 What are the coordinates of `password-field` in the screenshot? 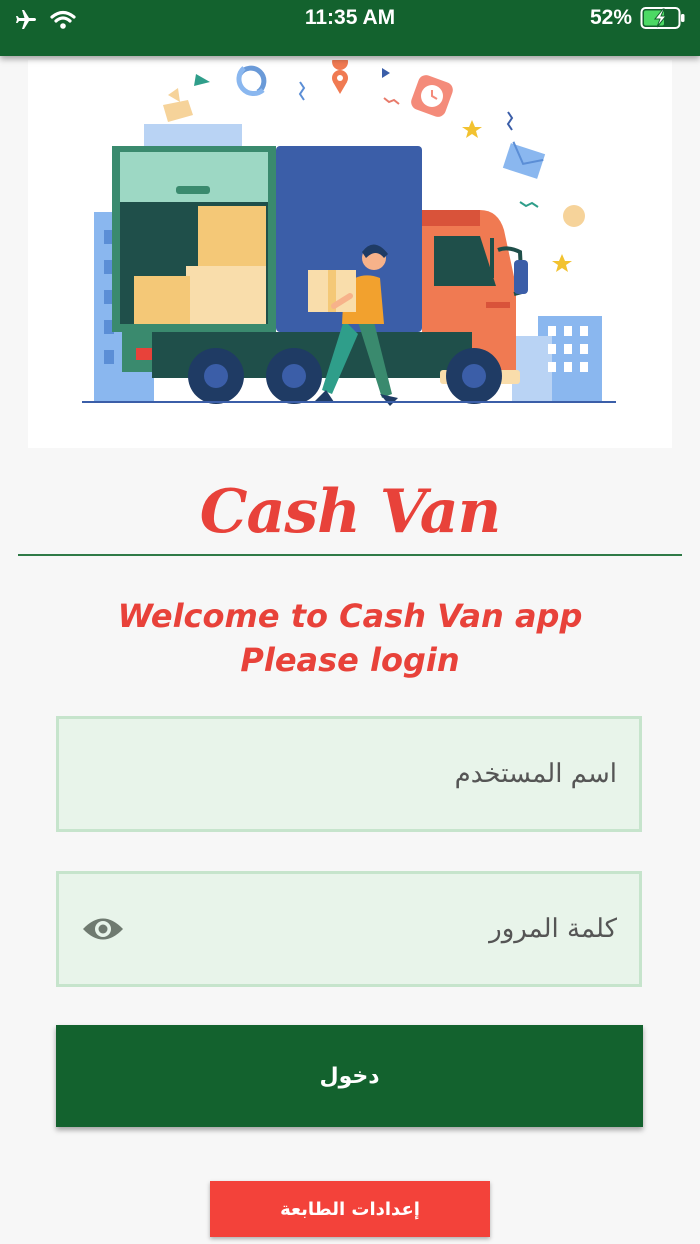 It's located at (349, 929).